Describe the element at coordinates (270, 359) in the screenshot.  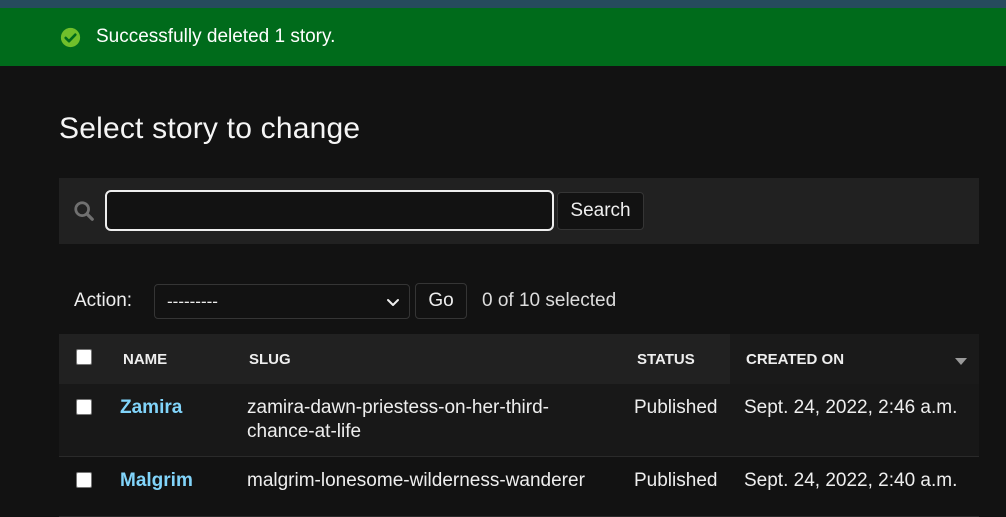
I see `column-header-slug: Slug` at that location.